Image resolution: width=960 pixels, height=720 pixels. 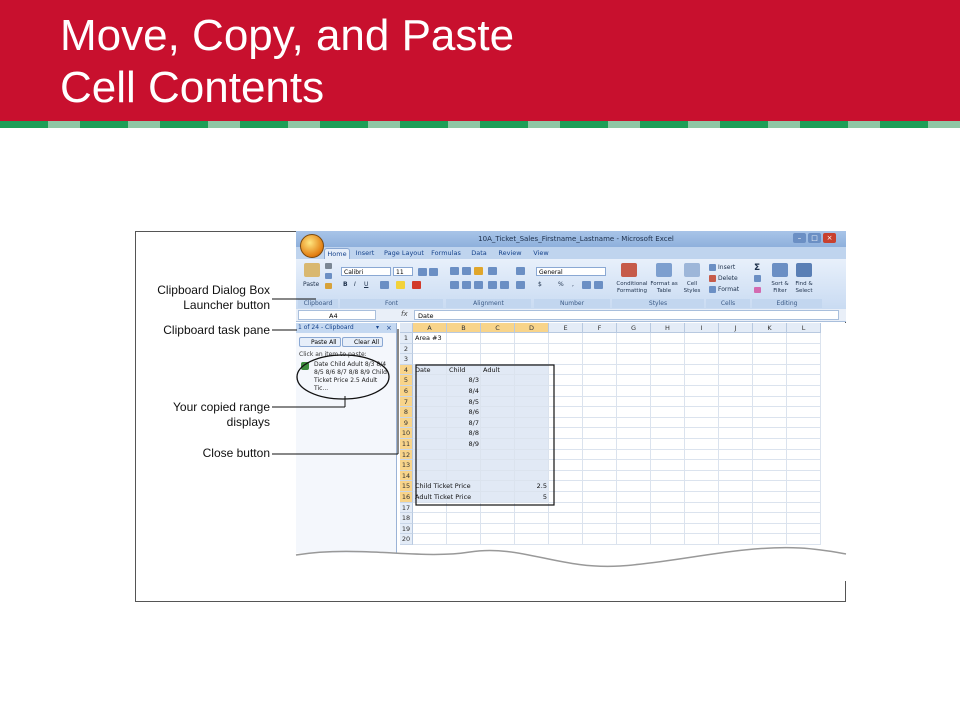 I want to click on find-select-button: Find & Select, so click(x=804, y=288).